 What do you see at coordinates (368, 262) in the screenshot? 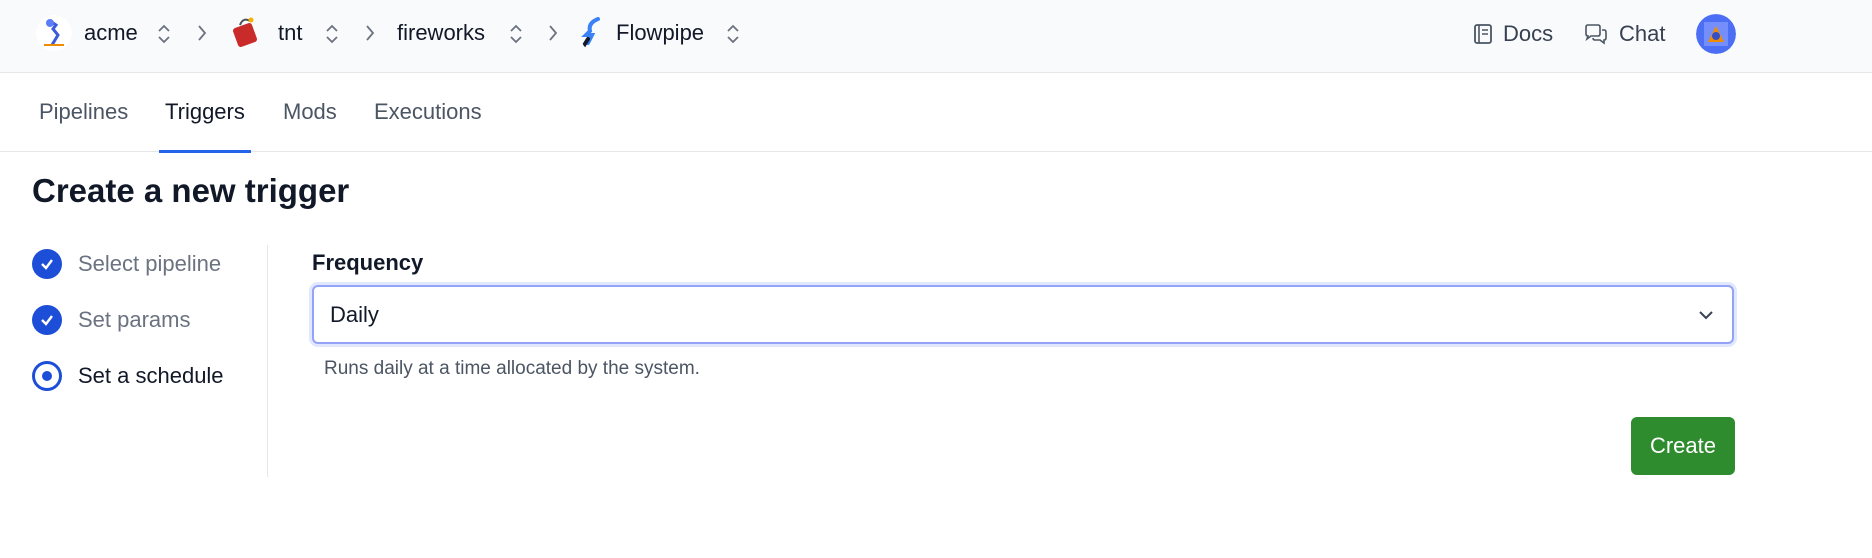
I see `frequency-label: Frequency` at bounding box center [368, 262].